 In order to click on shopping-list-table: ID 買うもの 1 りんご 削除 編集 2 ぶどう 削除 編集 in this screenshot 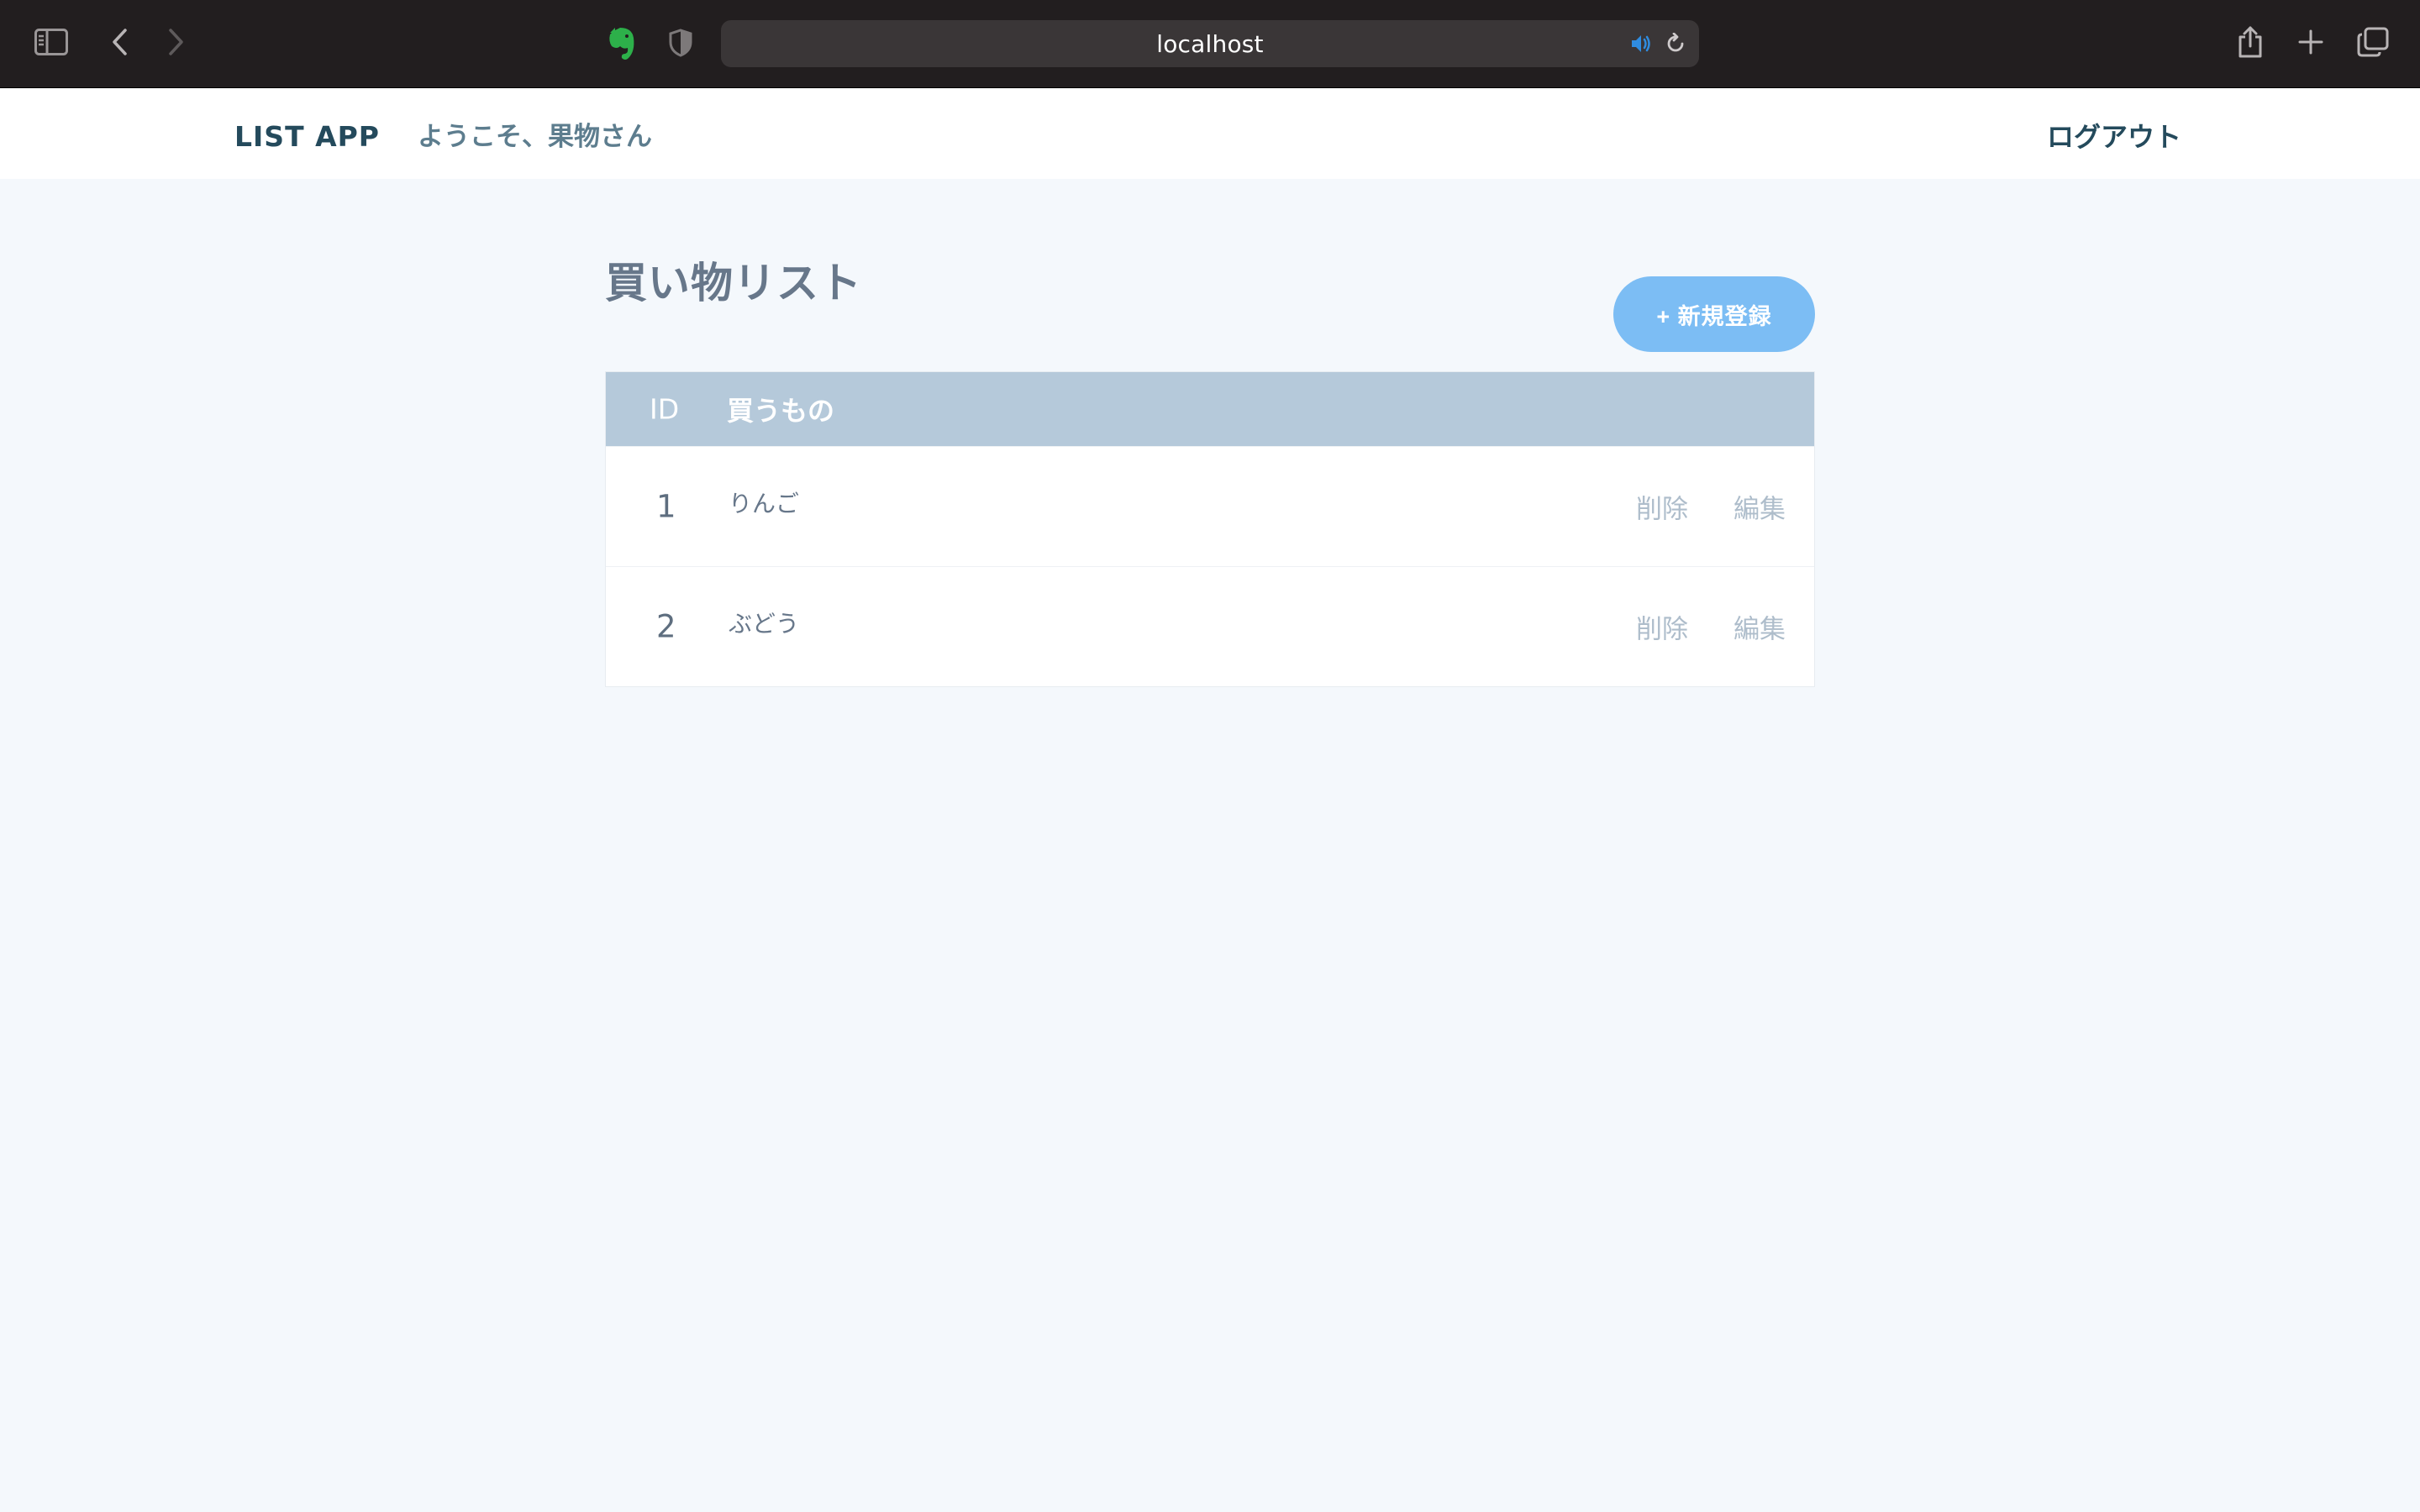, I will do `click(1210, 529)`.